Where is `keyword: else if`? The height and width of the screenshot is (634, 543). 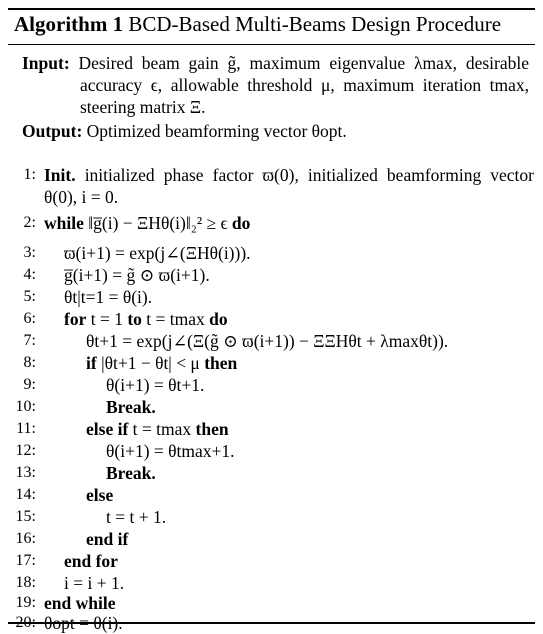 keyword: else if is located at coordinates (107, 429).